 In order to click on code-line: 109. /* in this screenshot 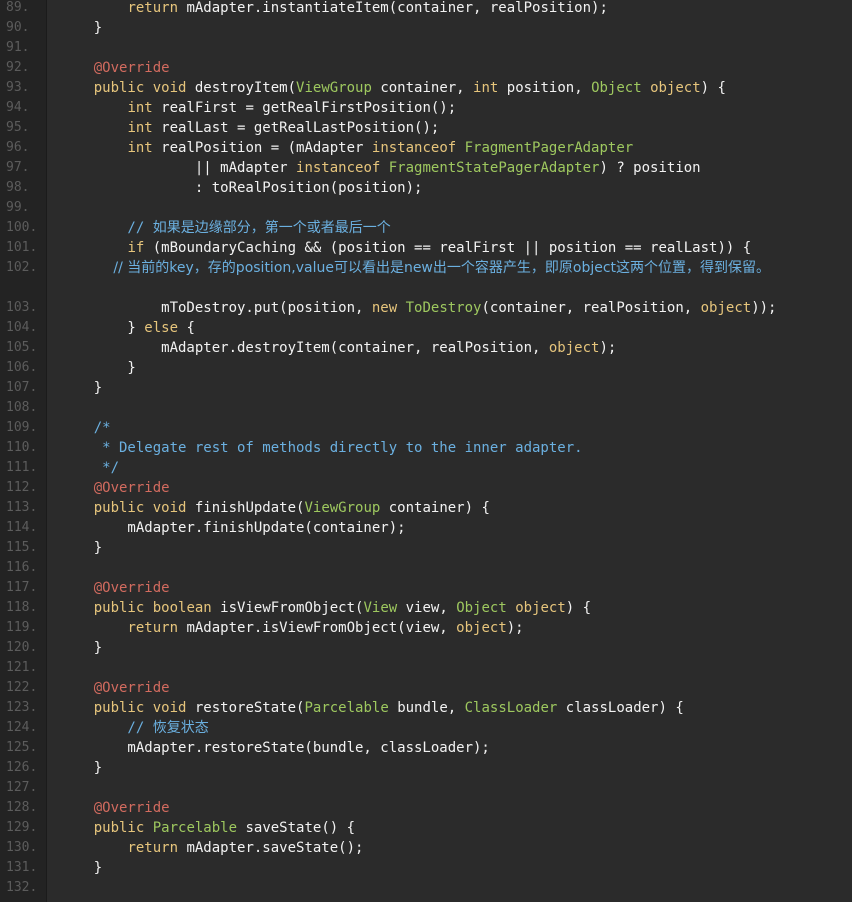, I will do `click(426, 428)`.